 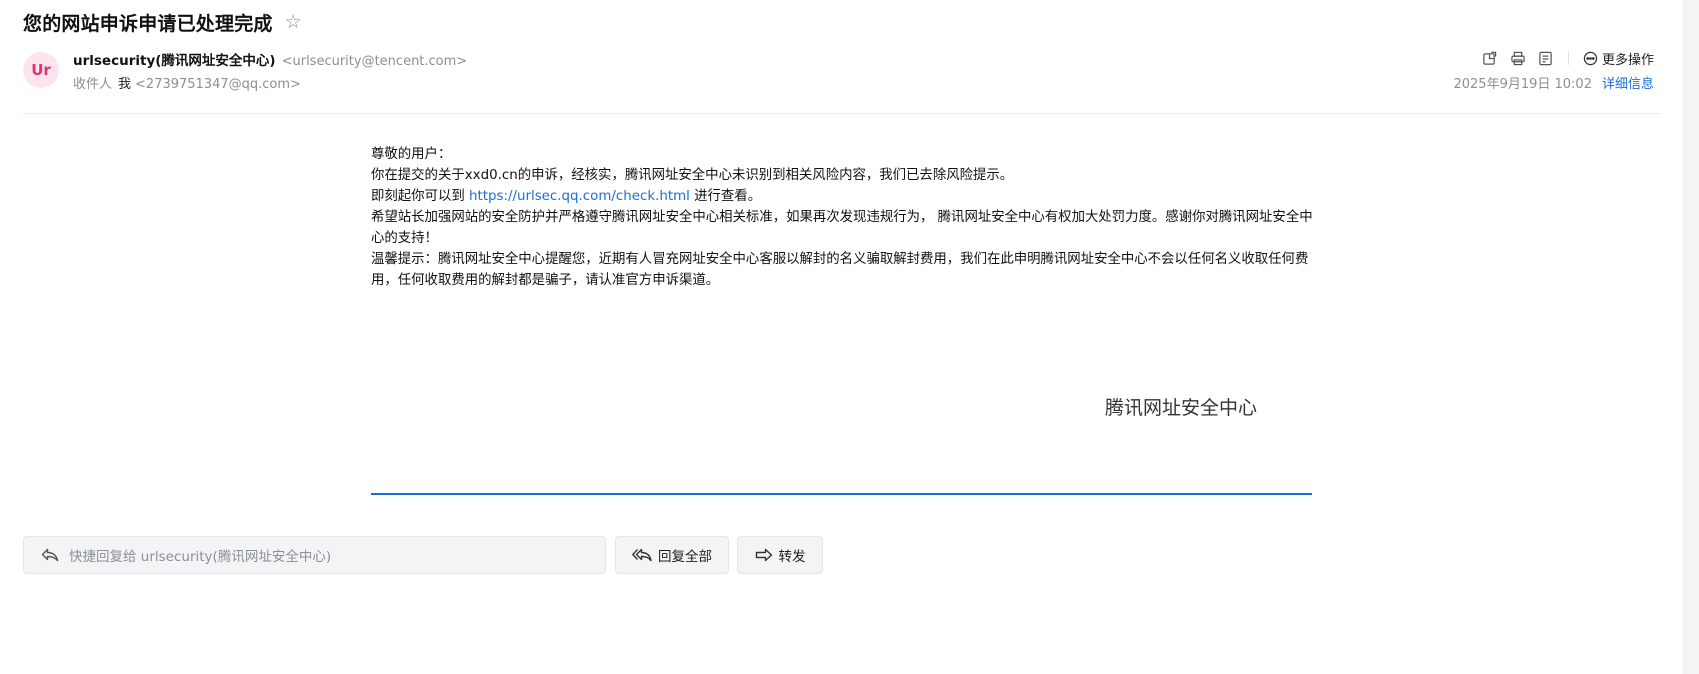 I want to click on body-line-2-prefix: 即刻起你可以到, so click(x=420, y=196).